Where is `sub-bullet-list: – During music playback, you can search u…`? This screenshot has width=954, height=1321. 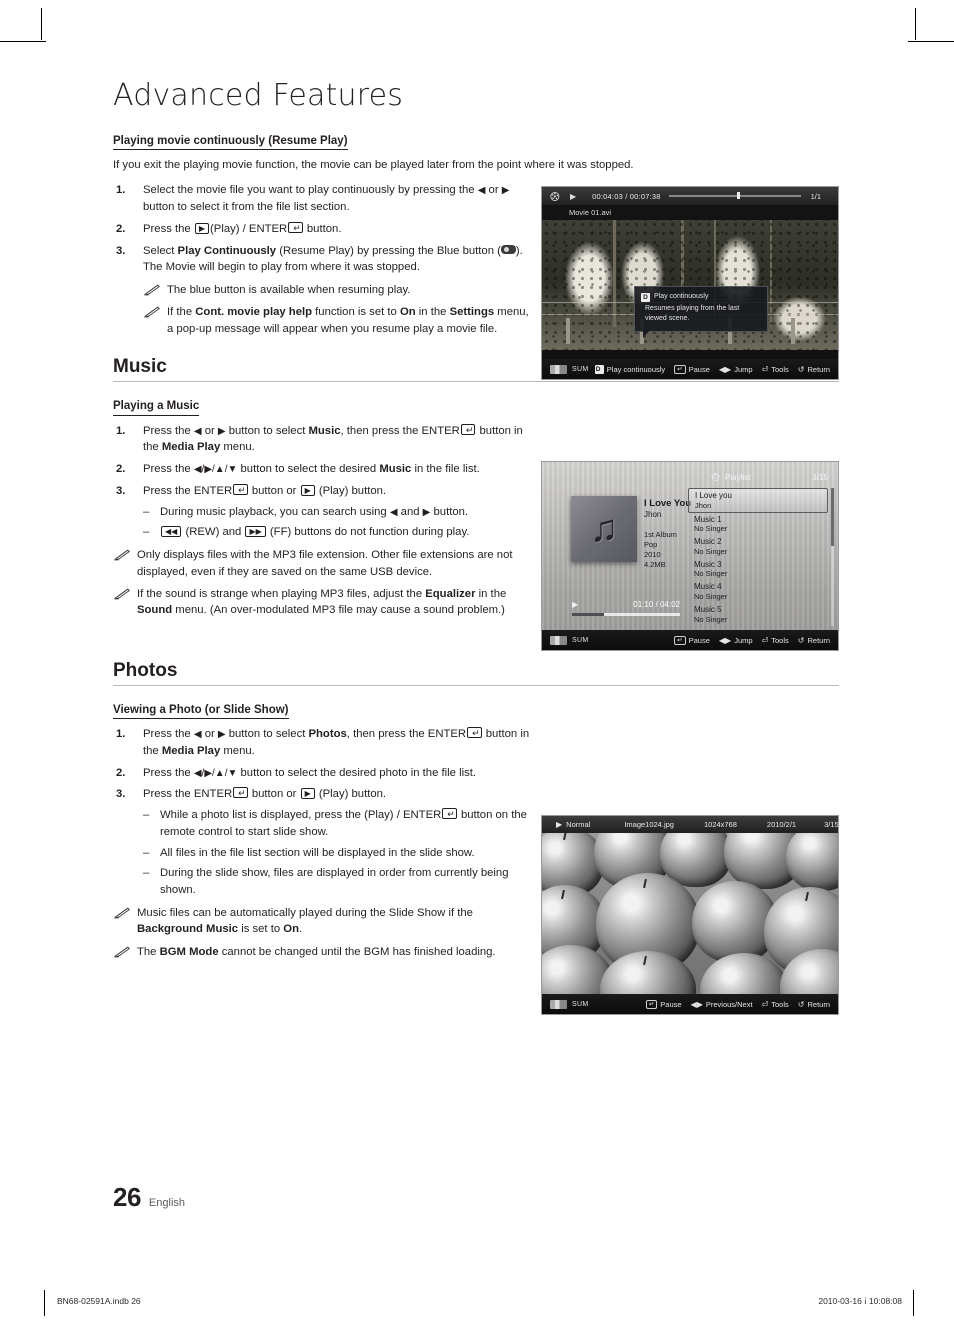 sub-bullet-list: – During music playback, you can search u… is located at coordinates (336, 523).